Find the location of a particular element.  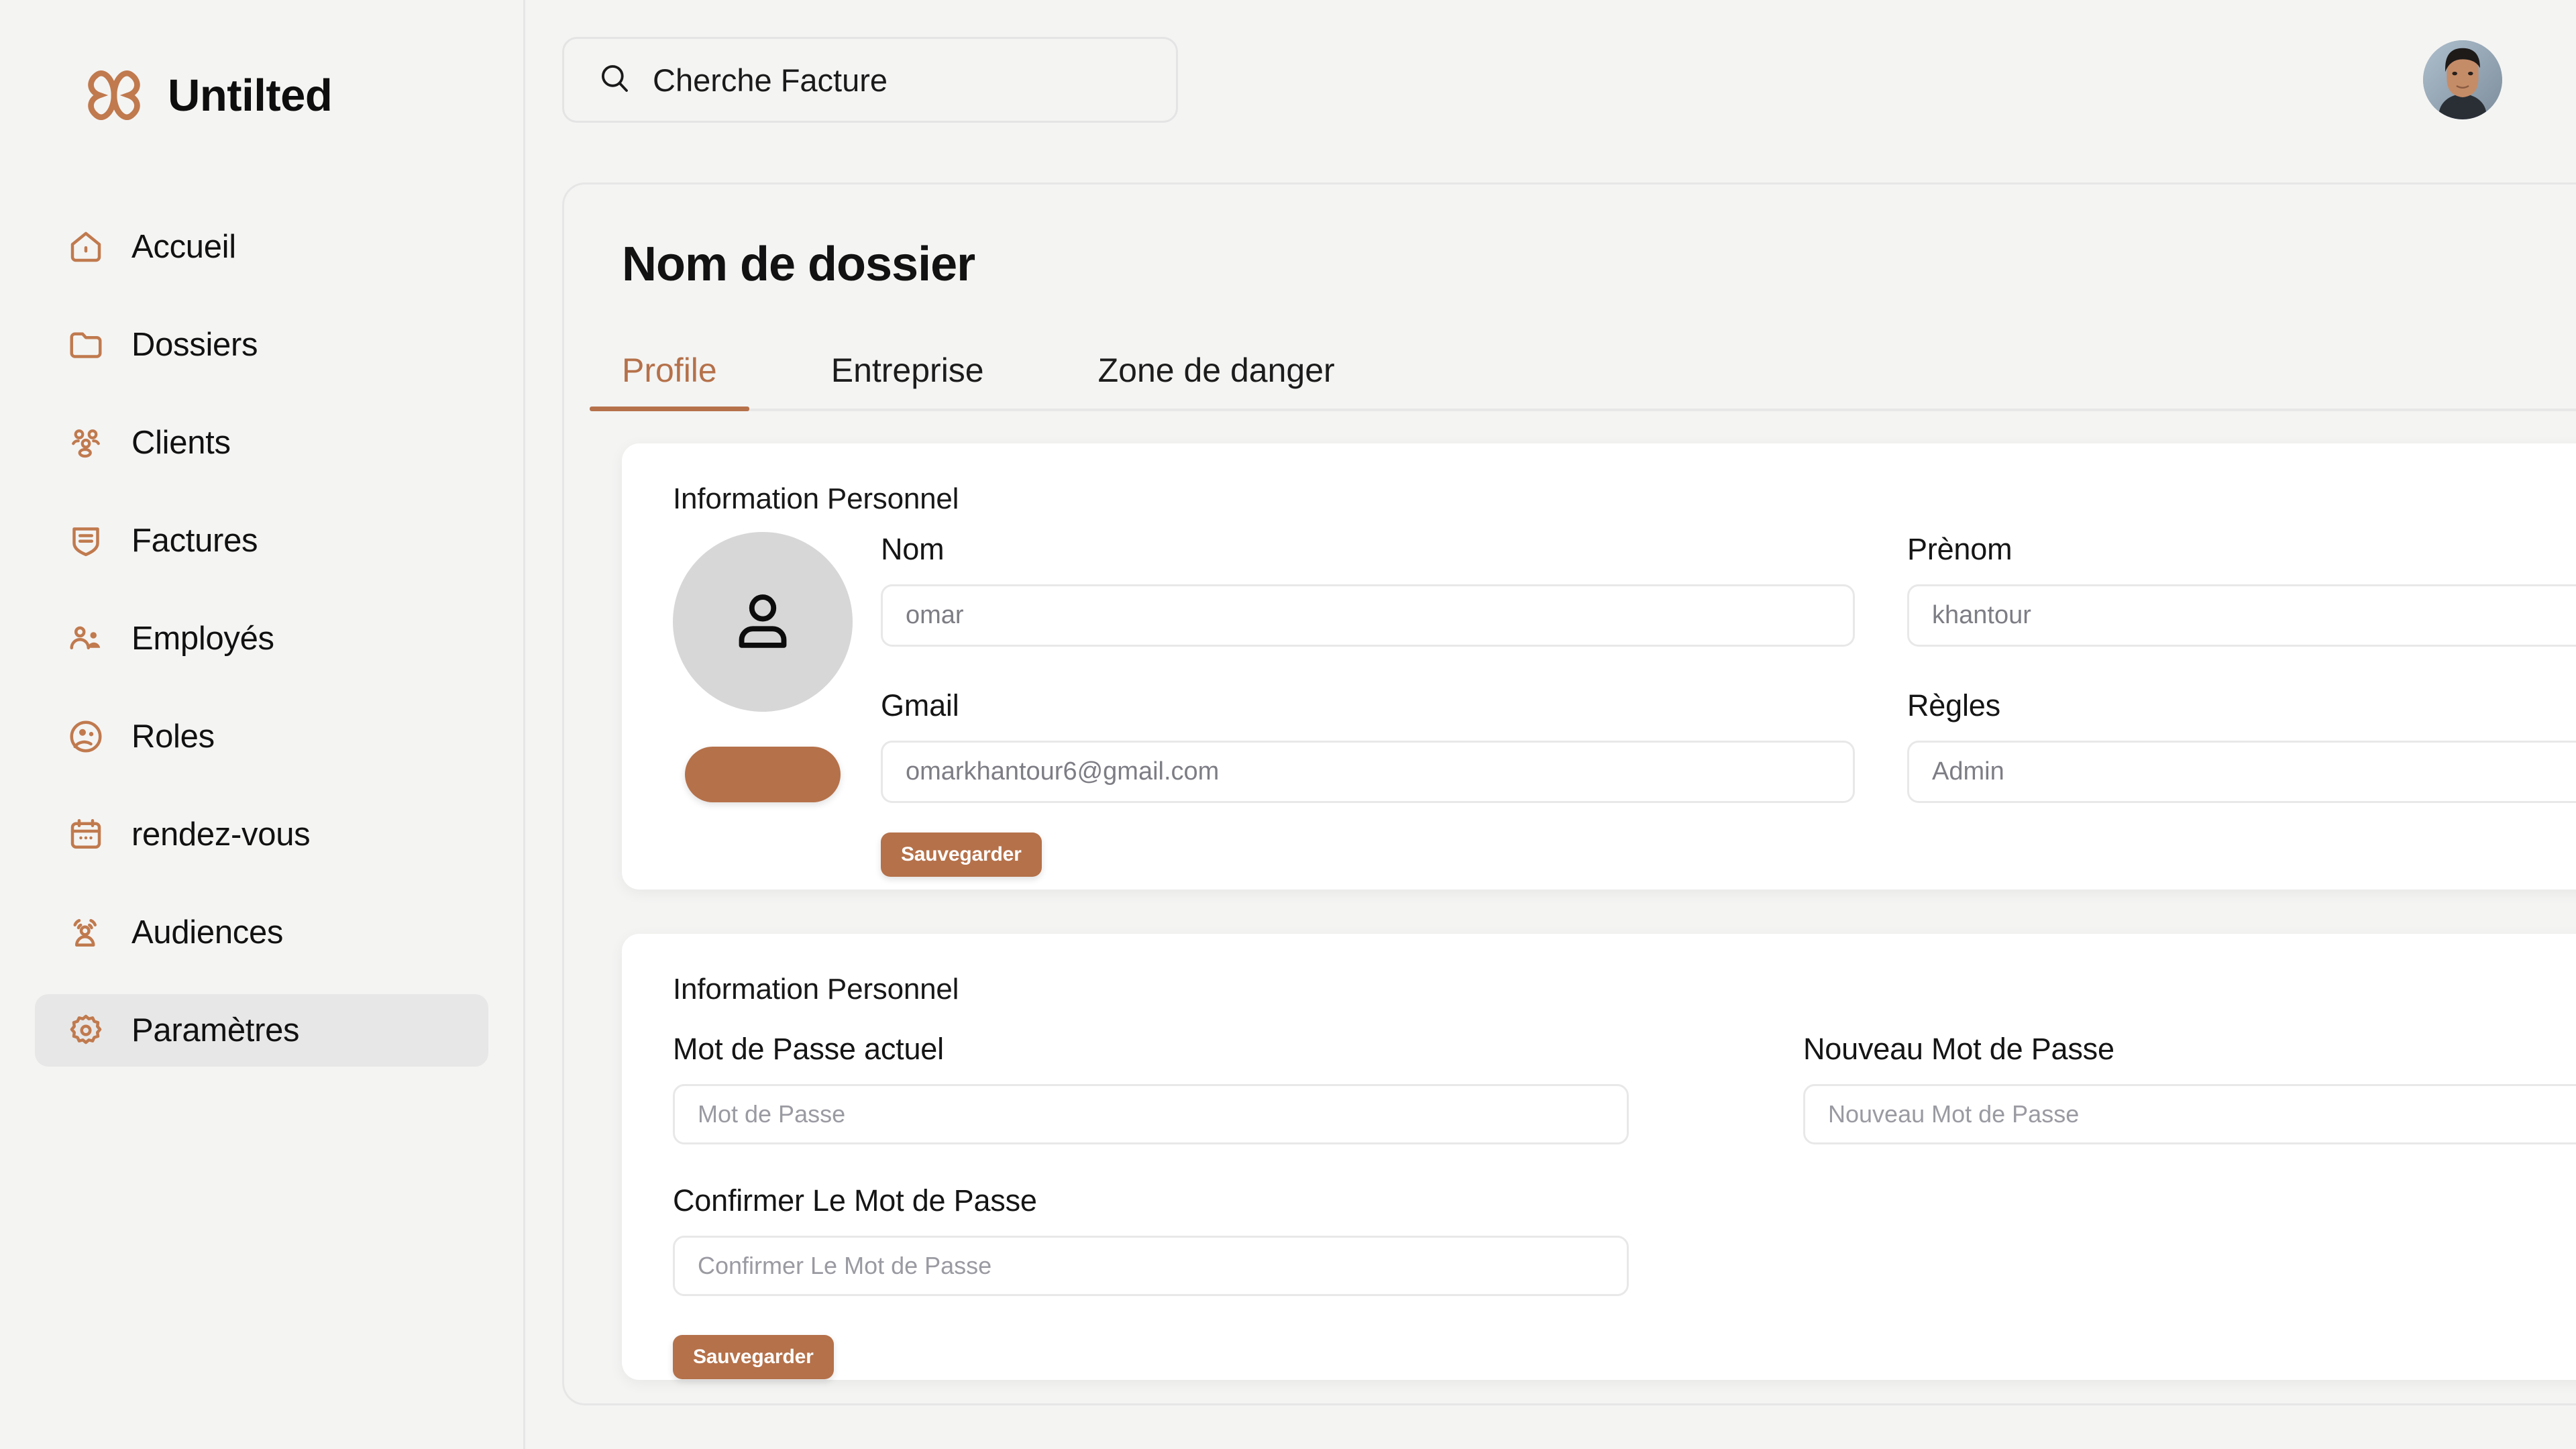

gear-icon is located at coordinates (85, 1030).